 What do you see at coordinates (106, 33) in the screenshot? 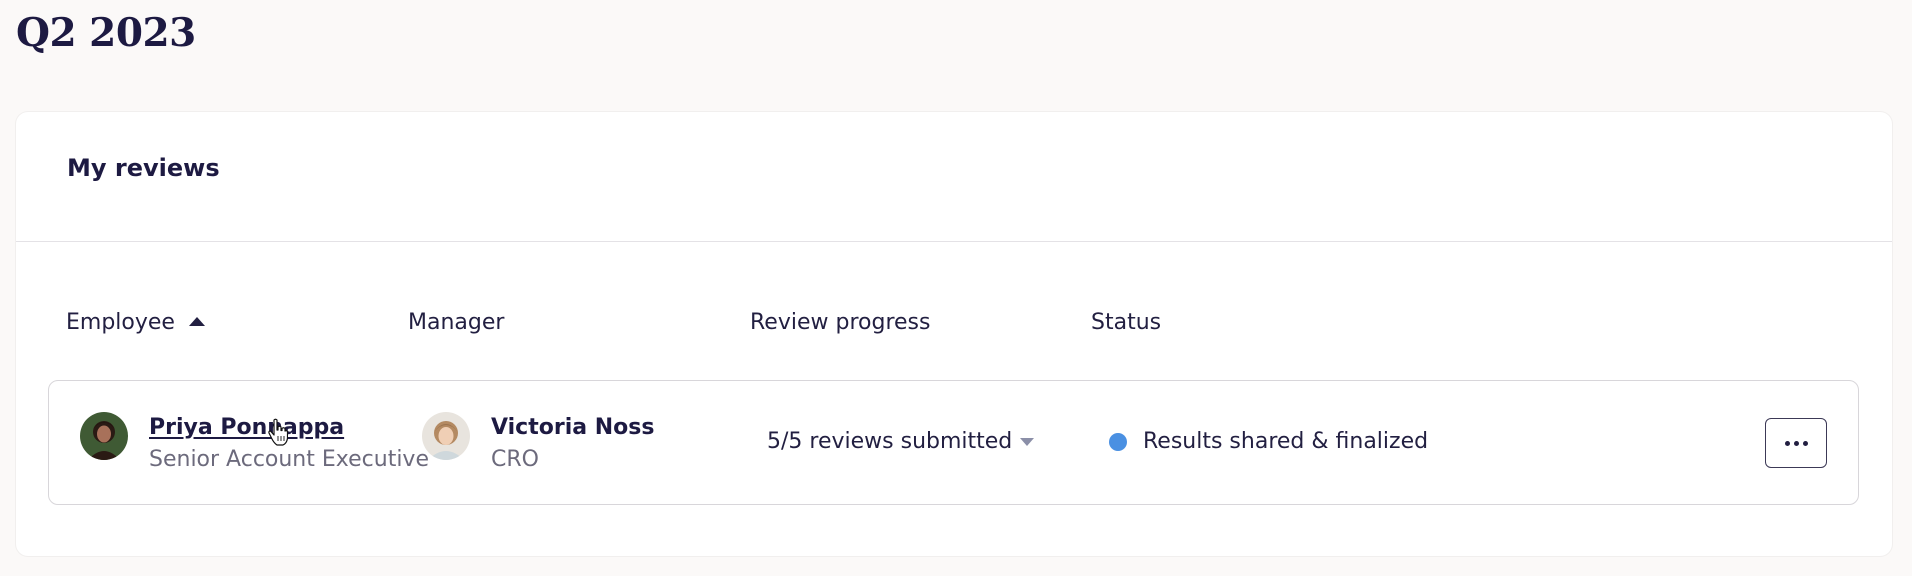
I see `page-title: Q2 2023` at bounding box center [106, 33].